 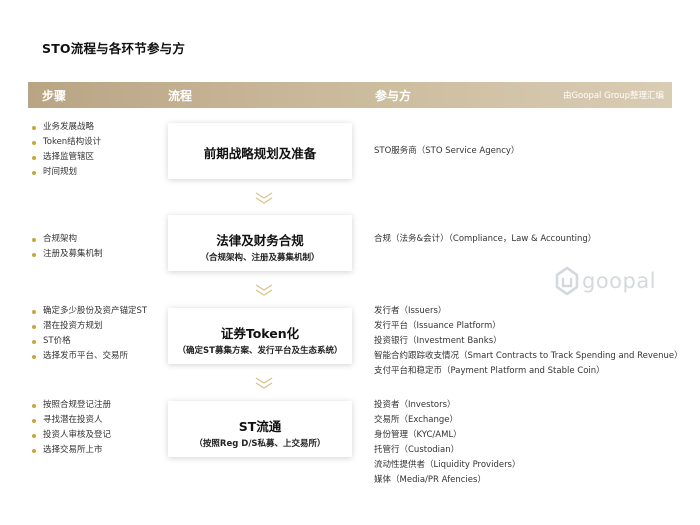 I want to click on goopal-logo-icon, so click(x=567, y=281).